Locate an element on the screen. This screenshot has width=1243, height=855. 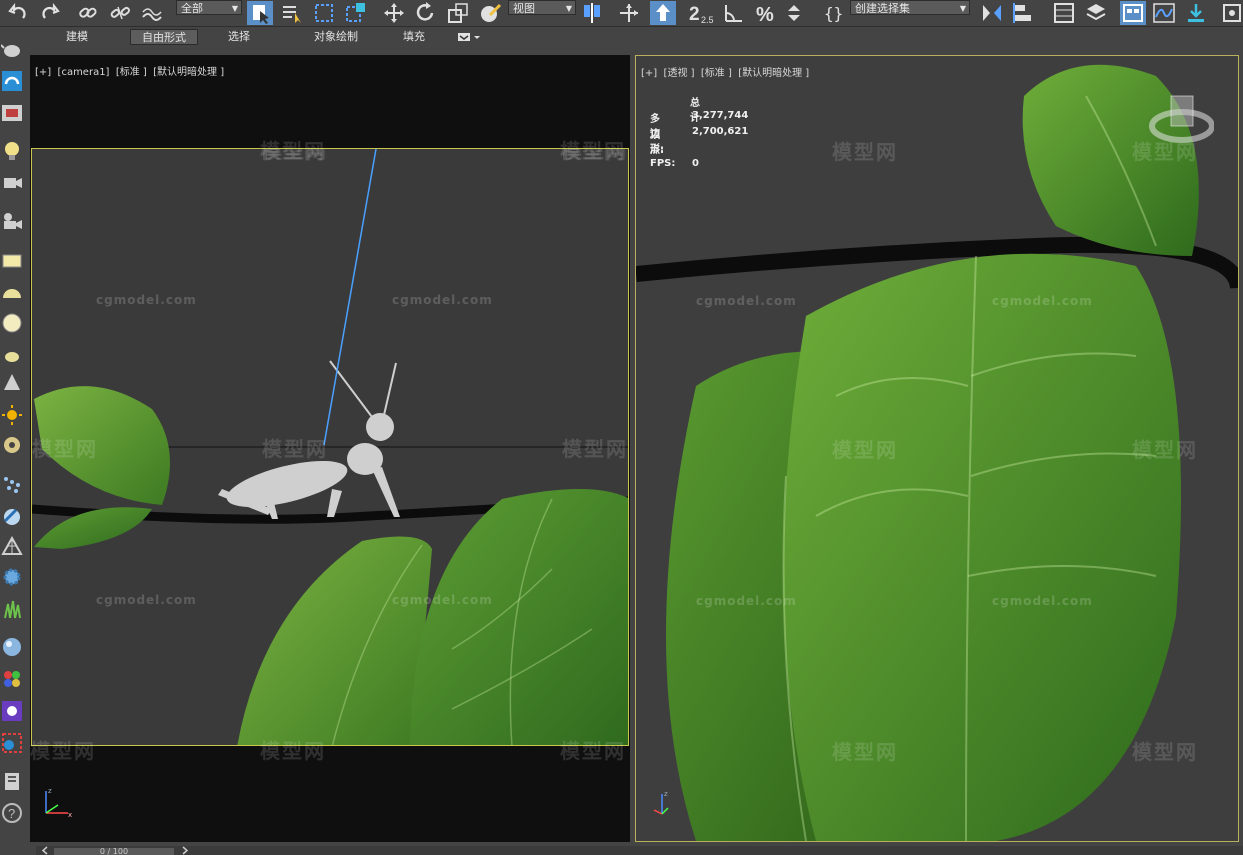
main-toolbar: 全部 ▼ 视图 ▼ 2 2.5 % {} 创建选择集 ▼ is located at coordinates (621, 13).